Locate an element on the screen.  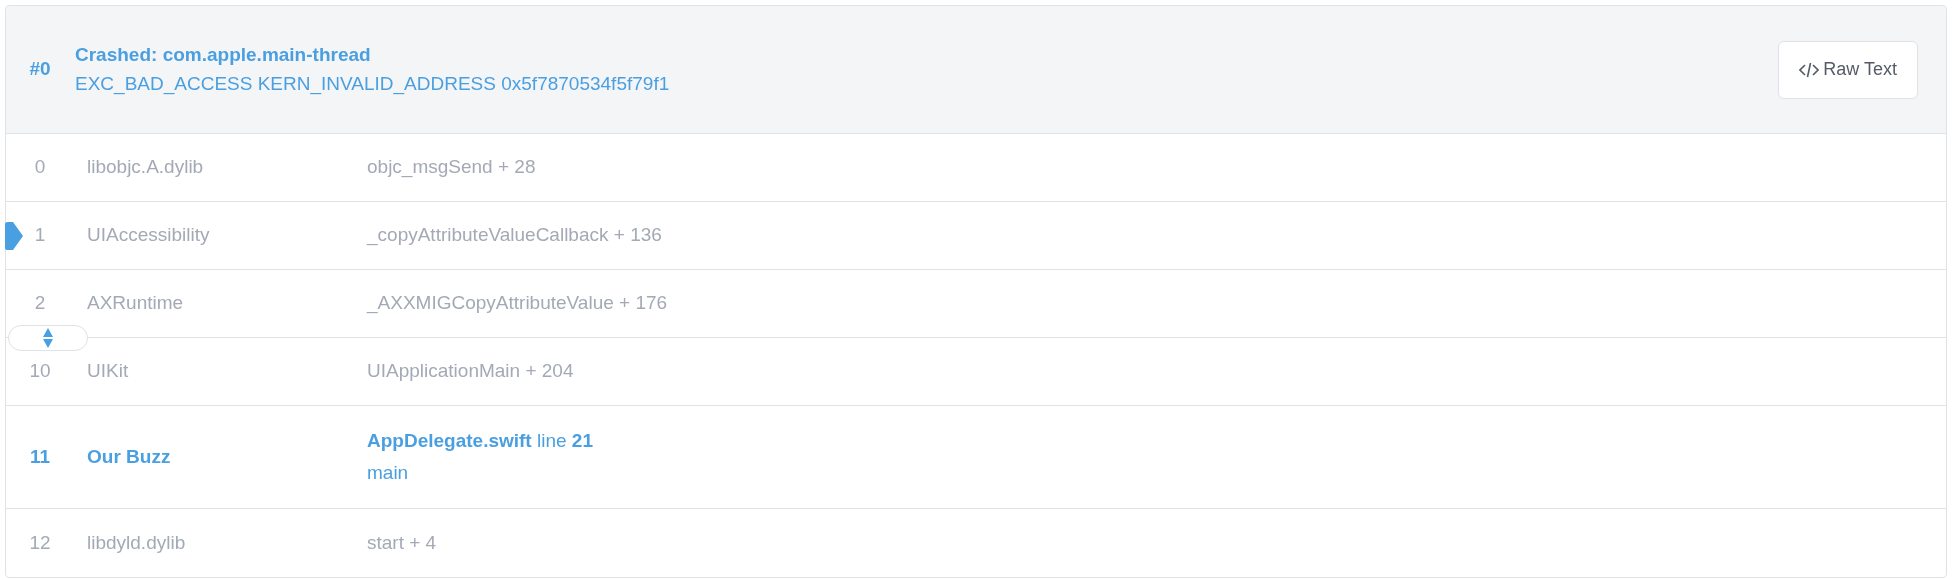
thread-title: Crashed: com.apple.main-thread is located at coordinates (223, 55).